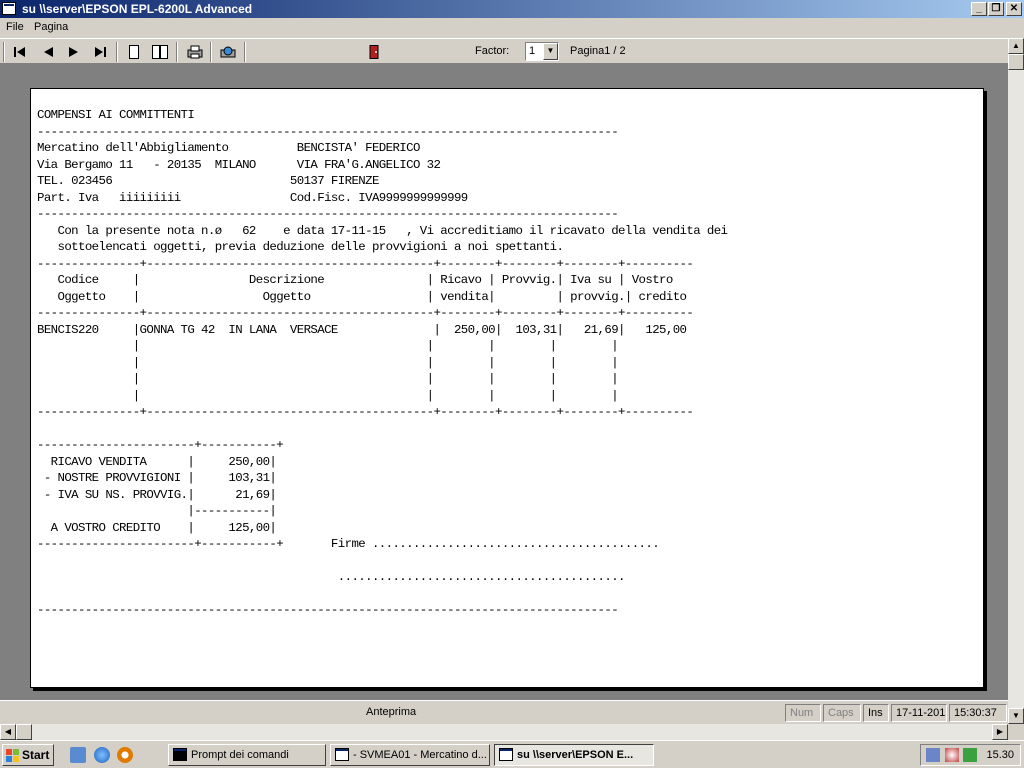 This screenshot has height=768, width=1024. What do you see at coordinates (240, 755) in the screenshot?
I see `task-label: Prompt dei comandi` at bounding box center [240, 755].